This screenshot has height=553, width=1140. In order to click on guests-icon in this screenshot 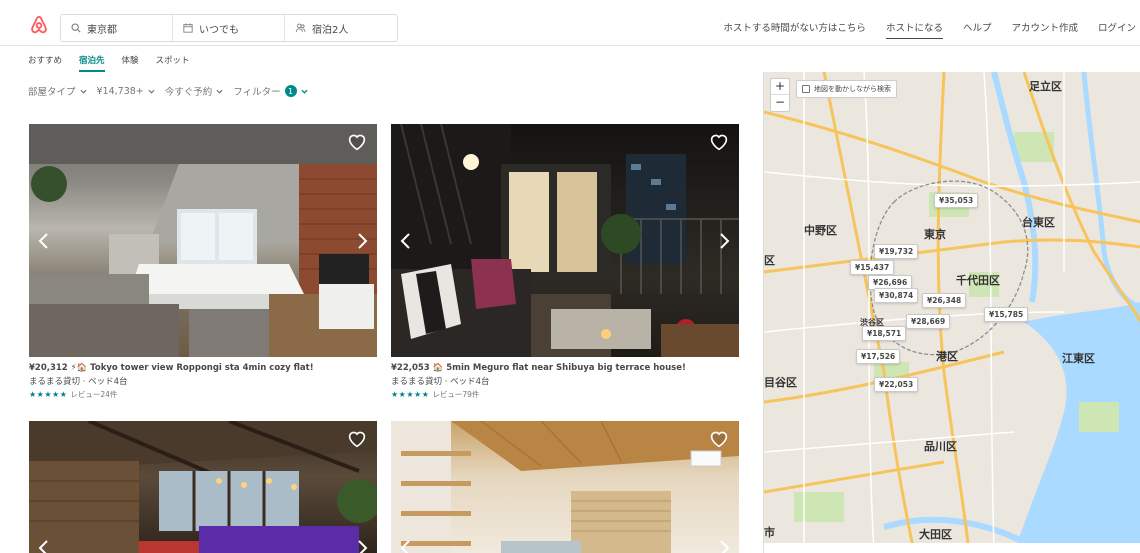, I will do `click(300, 28)`.